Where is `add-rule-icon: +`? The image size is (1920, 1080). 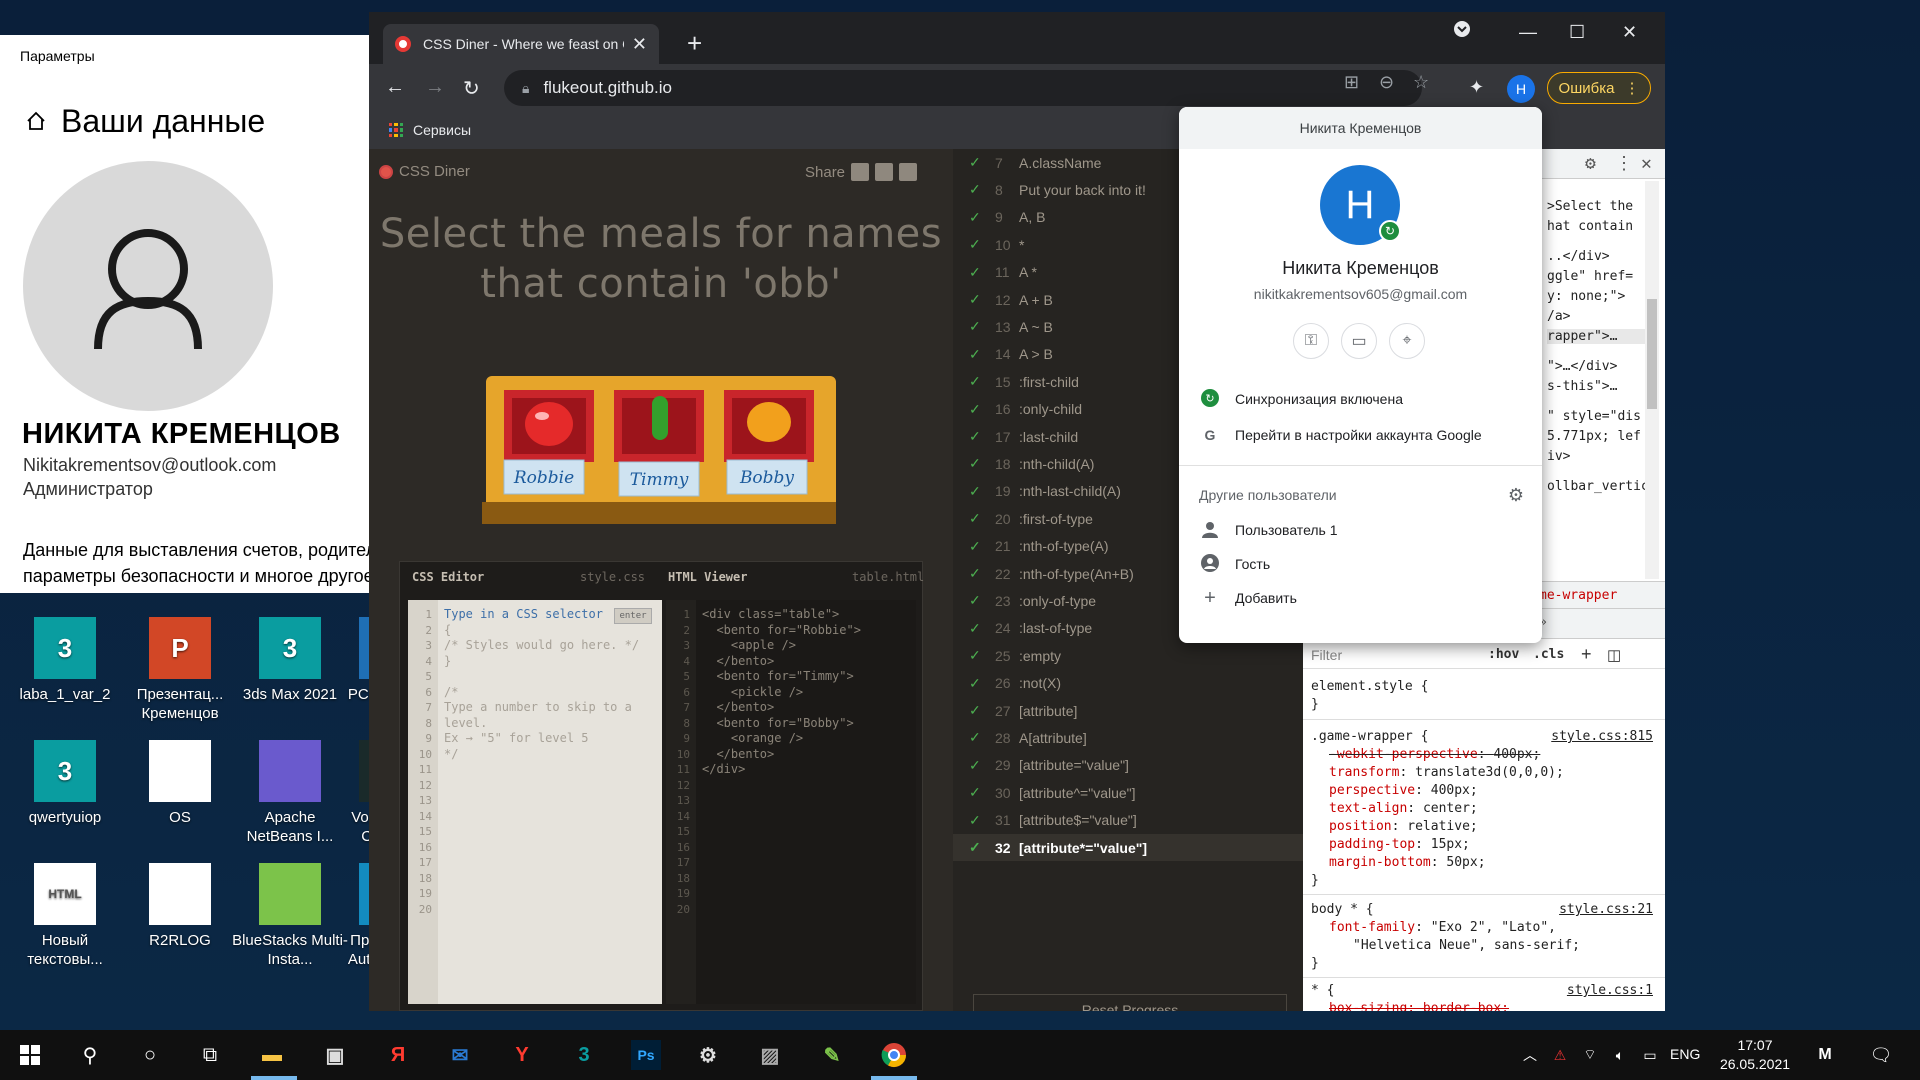
add-rule-icon: + is located at coordinates (1586, 654).